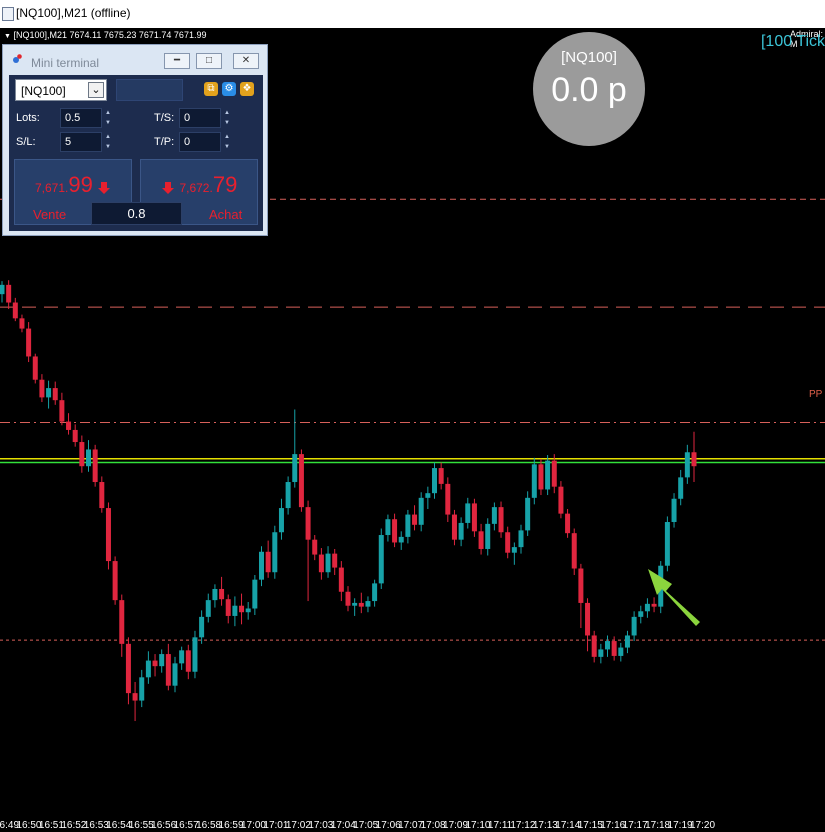 Image resolution: width=825 pixels, height=832 pixels. Describe the element at coordinates (246, 61) in the screenshot. I see `close-button: ✕` at that location.